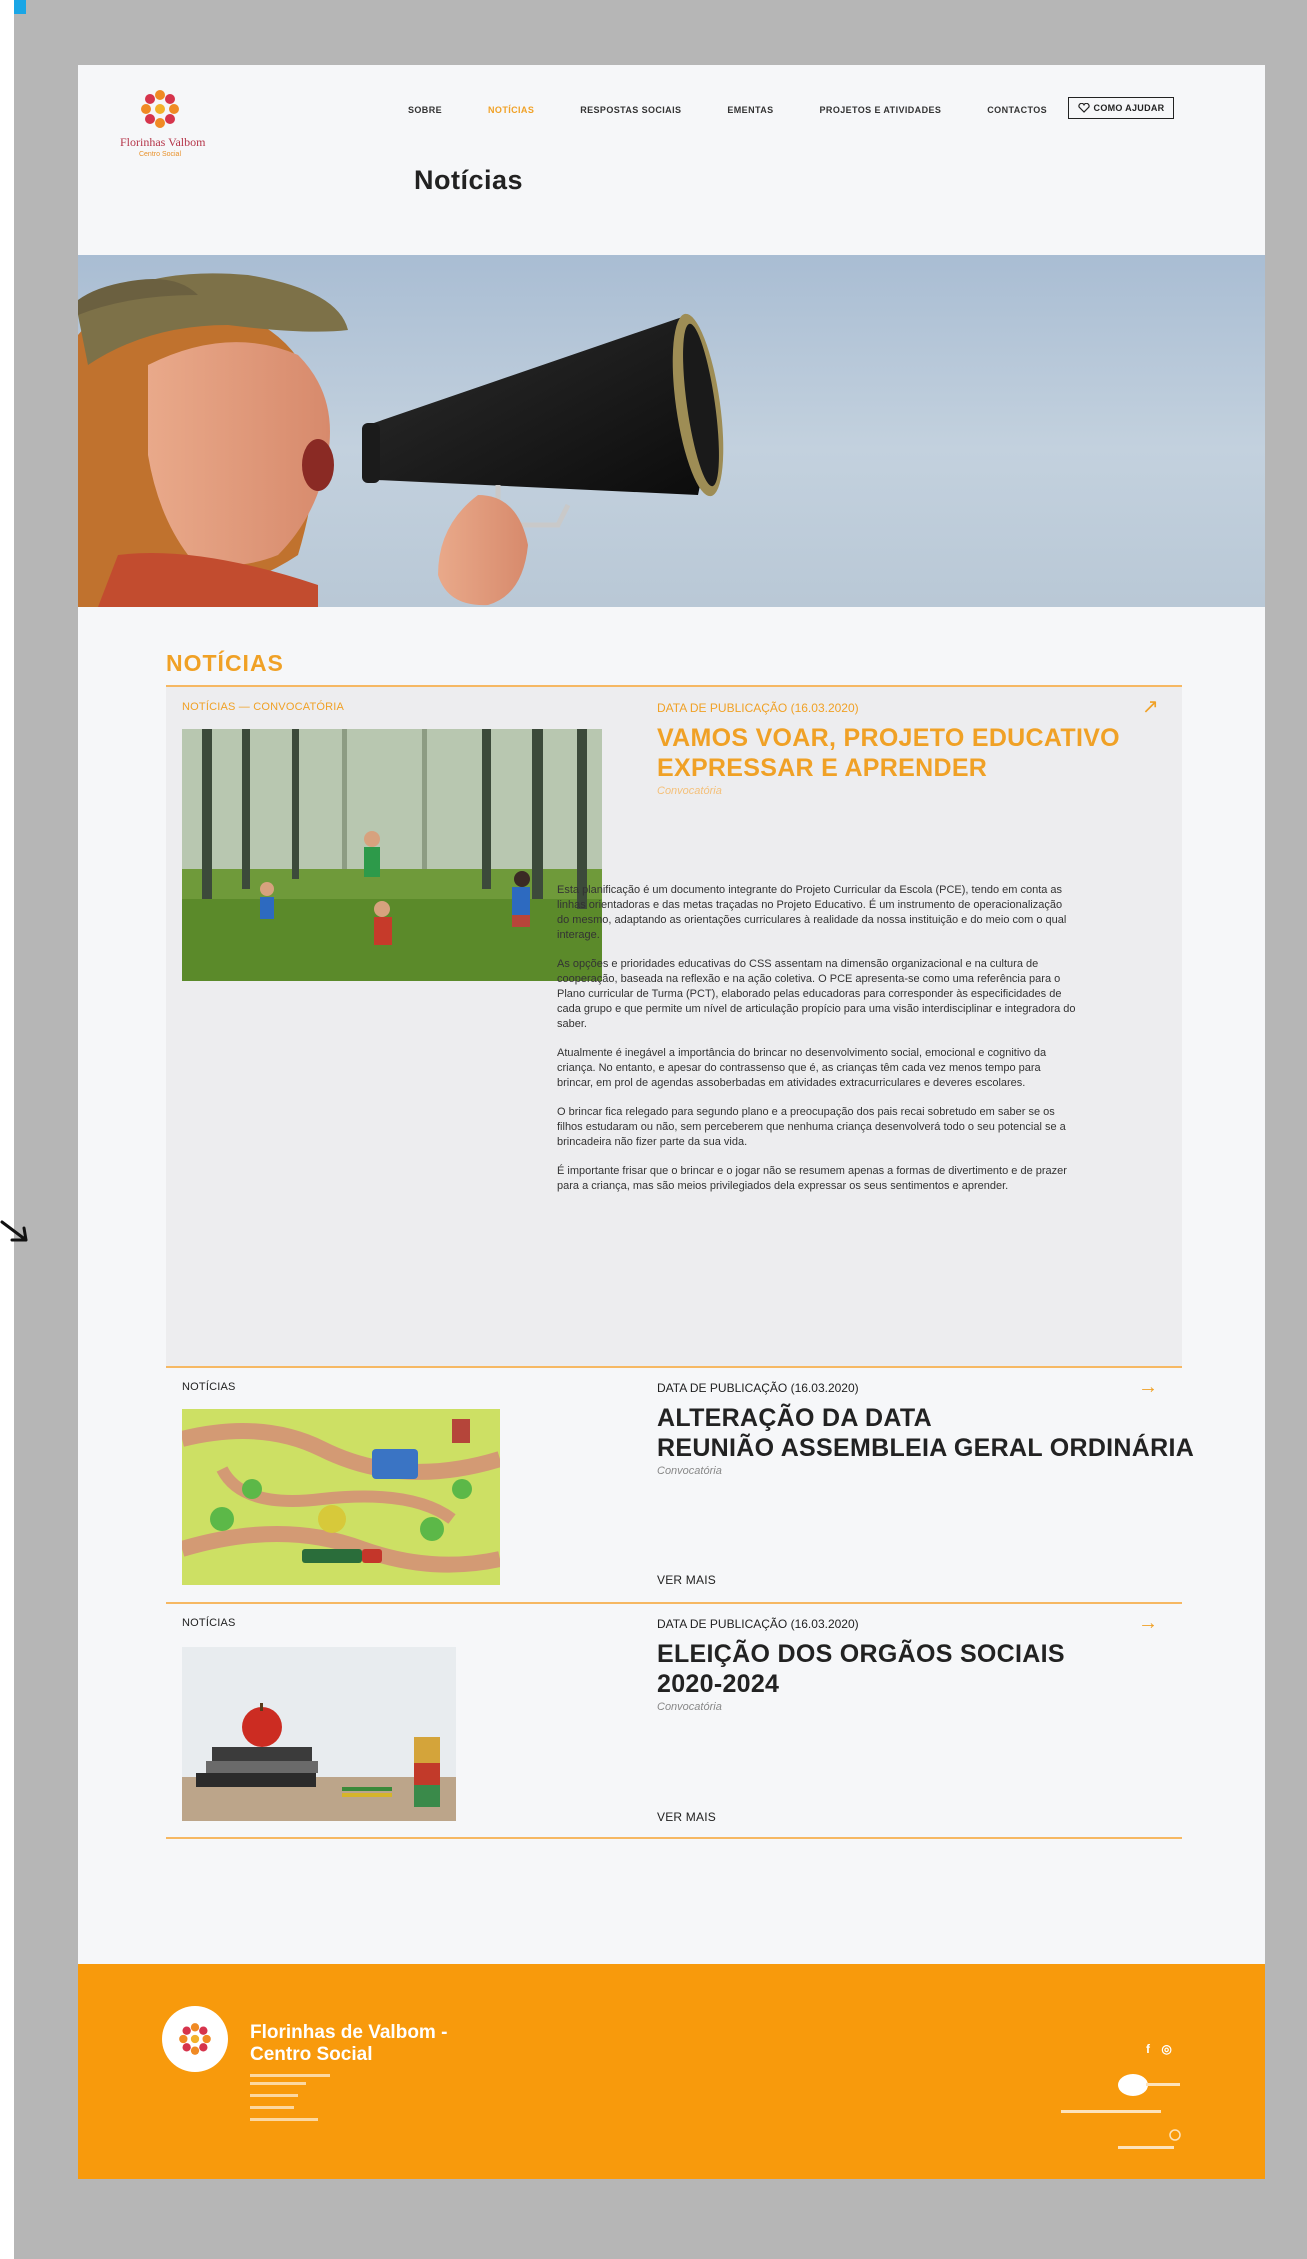 This screenshot has width=1307, height=2259. Describe the element at coordinates (1175, 2135) in the screenshot. I see `footer-credit-icon` at that location.